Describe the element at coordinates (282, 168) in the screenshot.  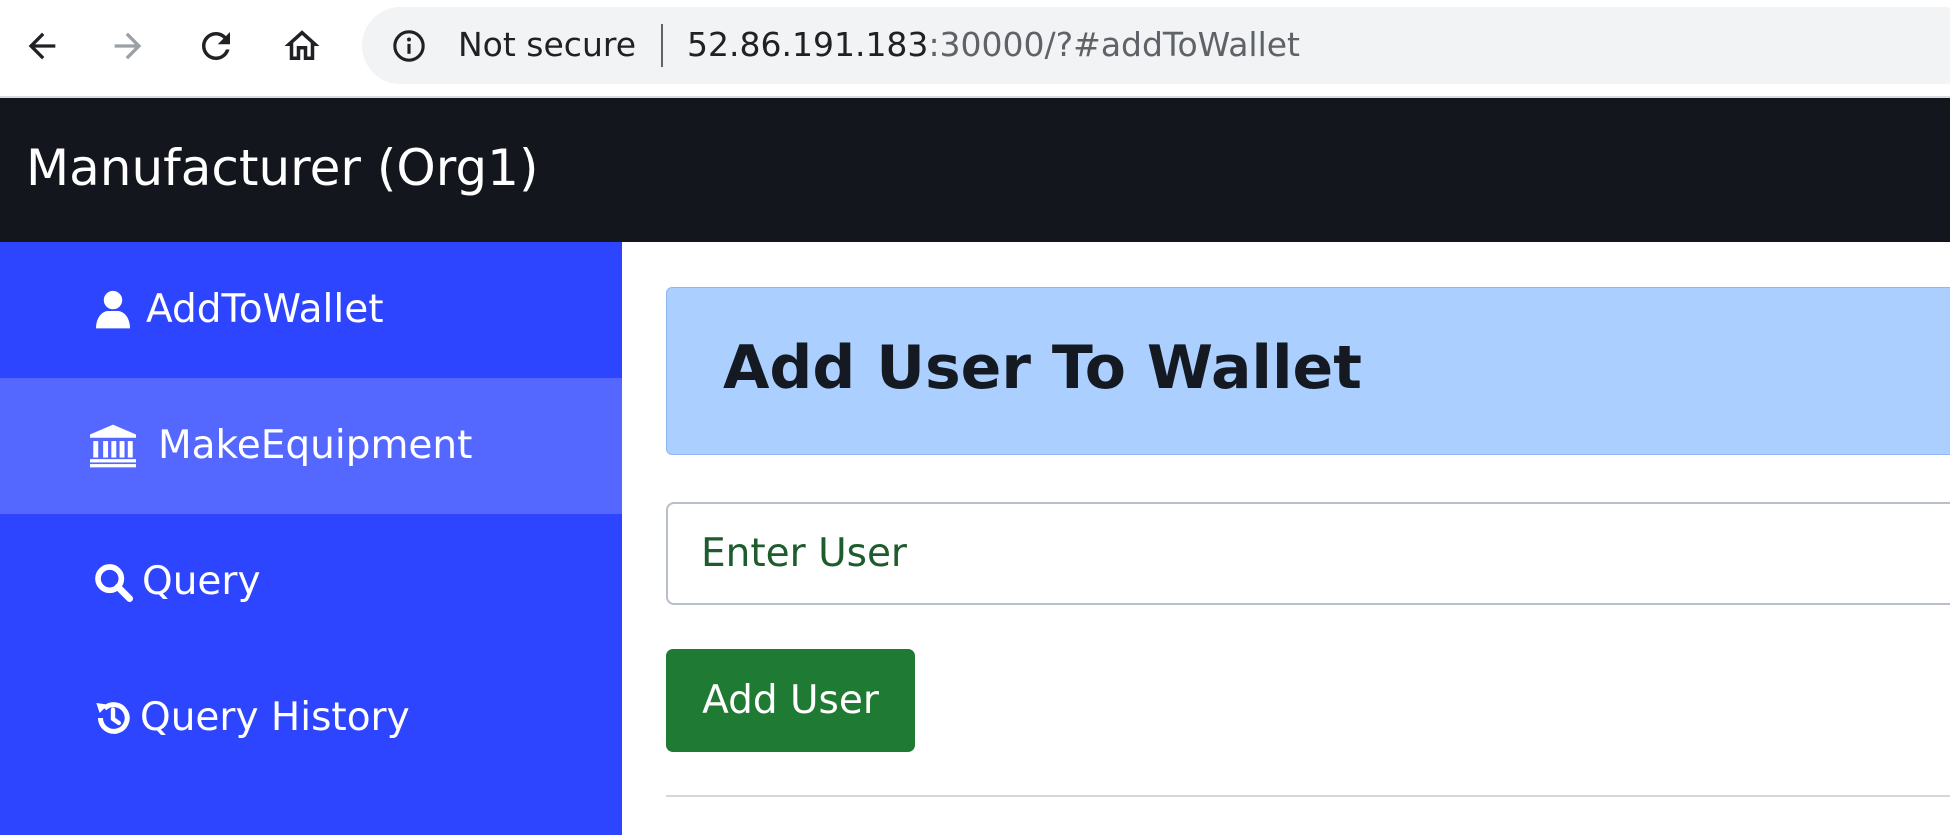
I see `brand-title: Manufacturer (Org1)` at that location.